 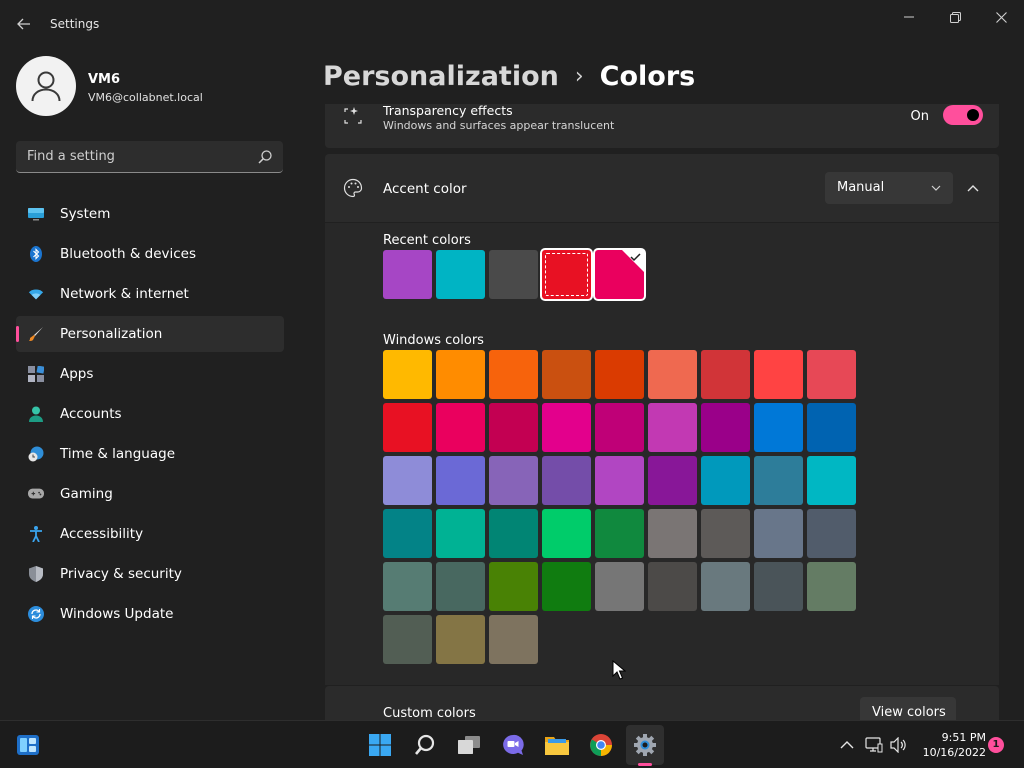 I want to click on brush-icon, so click(x=36, y=334).